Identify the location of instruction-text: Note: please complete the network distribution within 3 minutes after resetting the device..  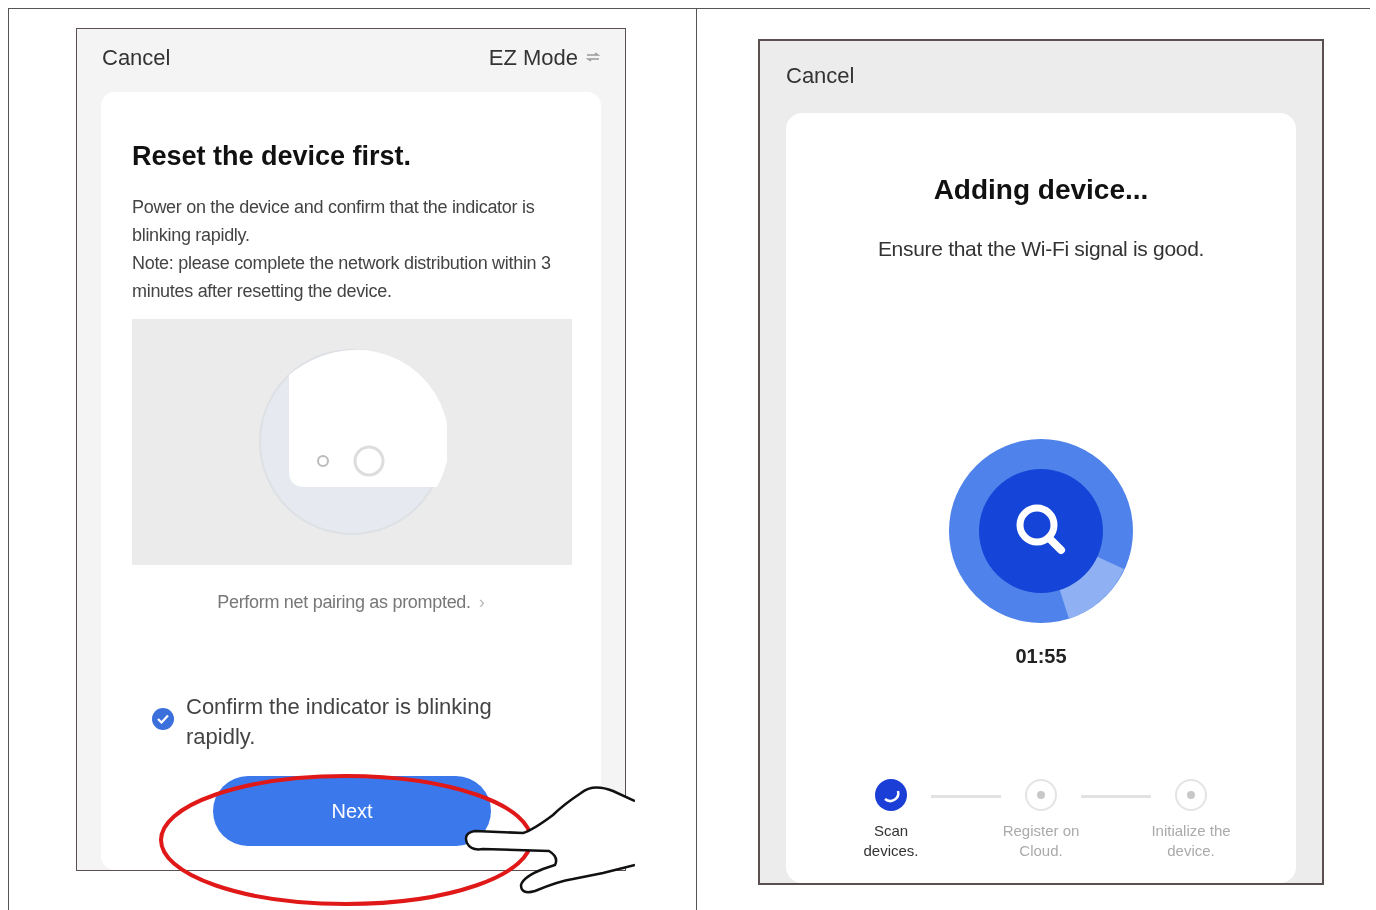
(342, 277).